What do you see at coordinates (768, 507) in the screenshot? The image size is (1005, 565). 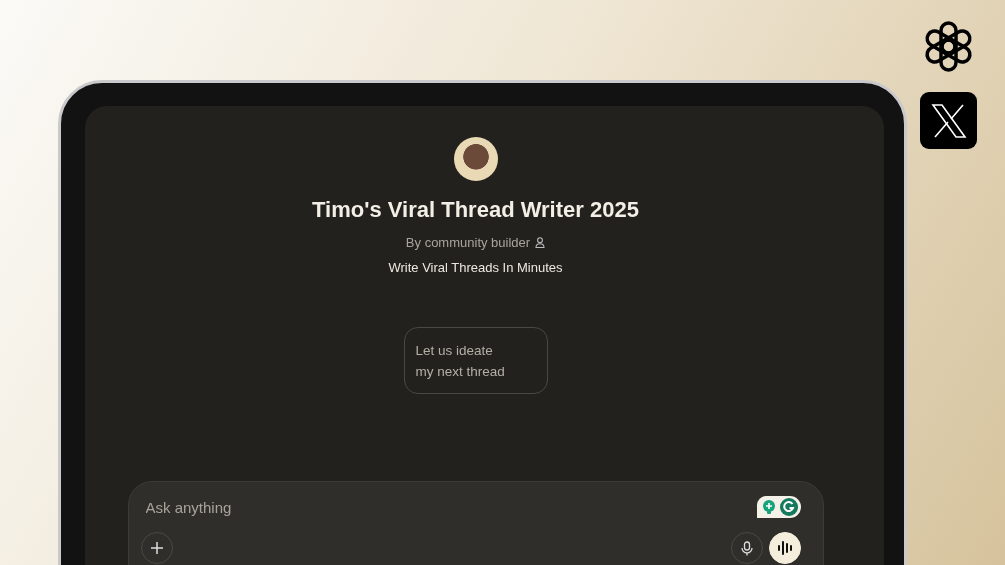 I see `bulb-icon` at bounding box center [768, 507].